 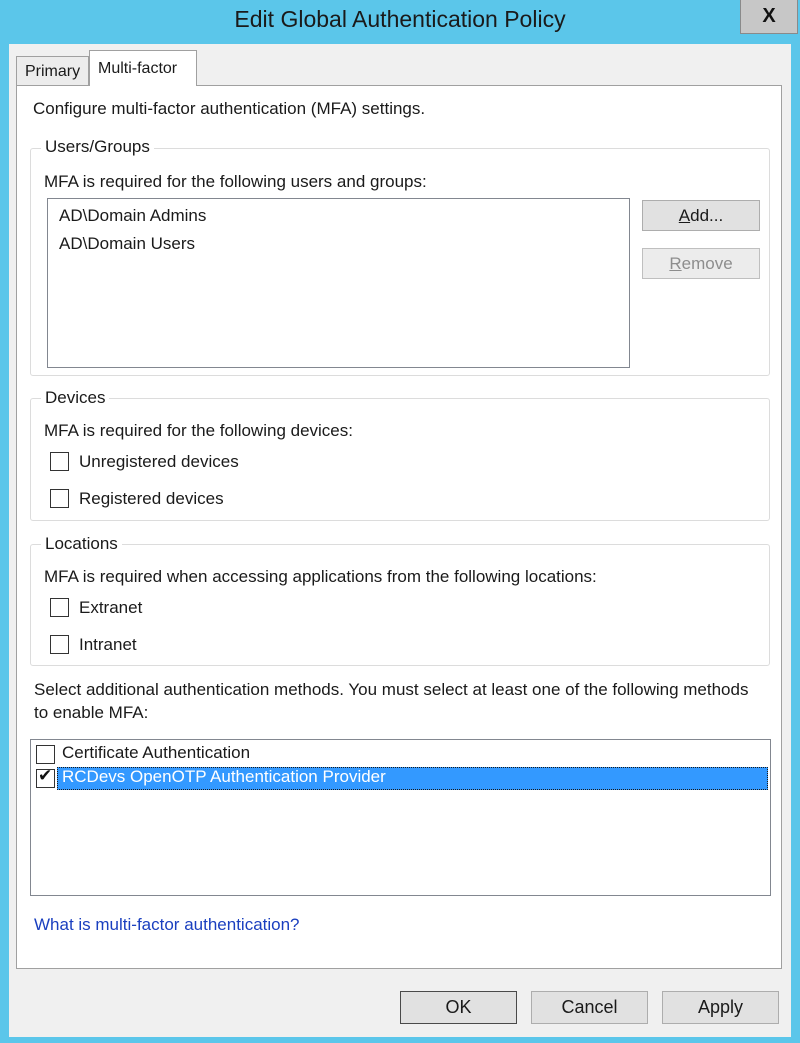 I want to click on tab-primary-label: Primary, so click(x=53, y=71).